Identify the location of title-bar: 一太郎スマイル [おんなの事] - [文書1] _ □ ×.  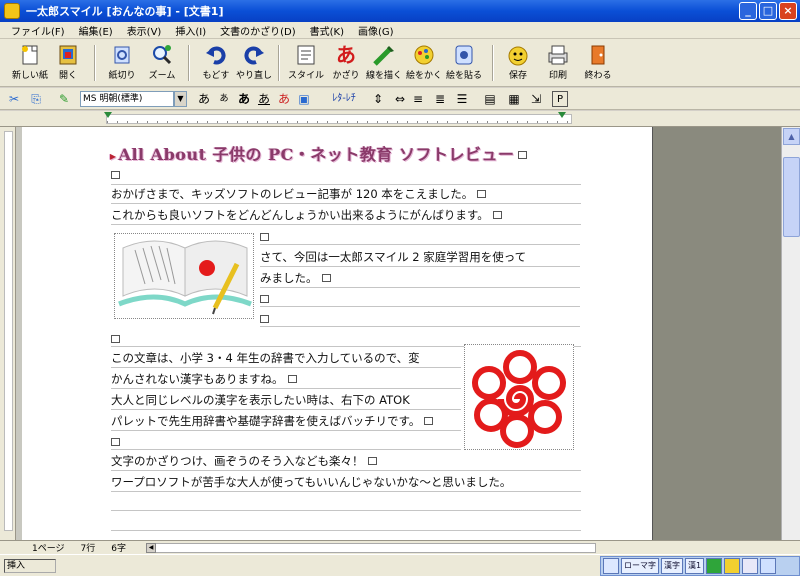
(400, 11).